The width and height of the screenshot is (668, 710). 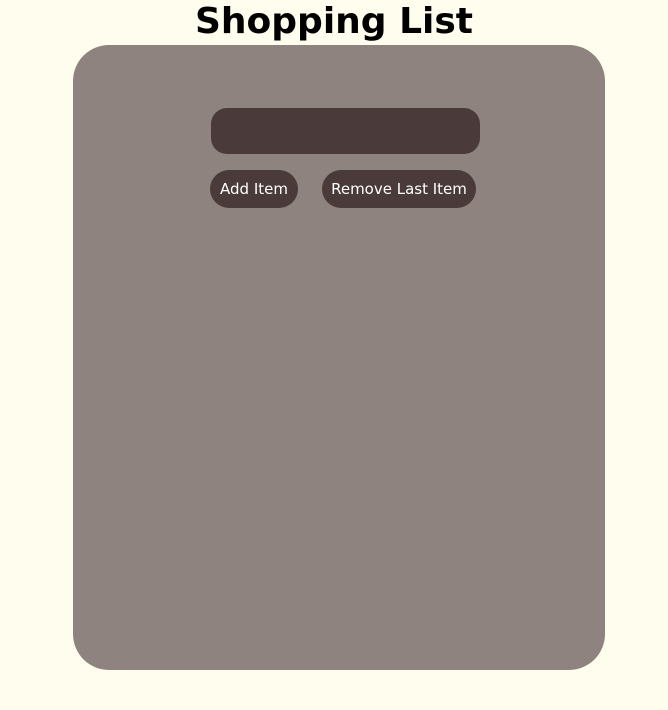 I want to click on add-item-button: Add Item, so click(x=254, y=189).